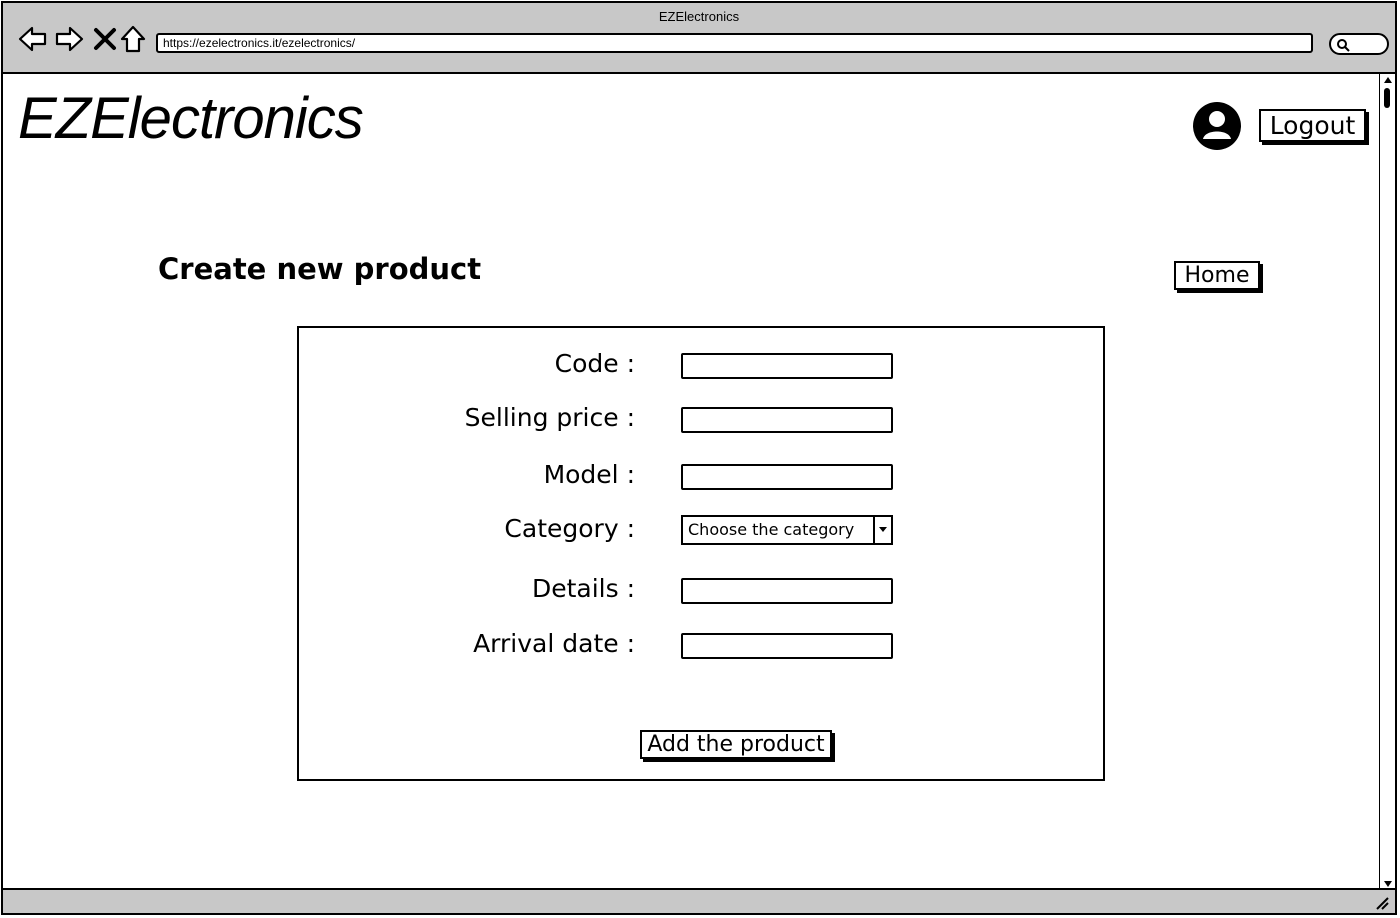 The image size is (1400, 918). What do you see at coordinates (583, 588) in the screenshot?
I see `details-label: Details :` at bounding box center [583, 588].